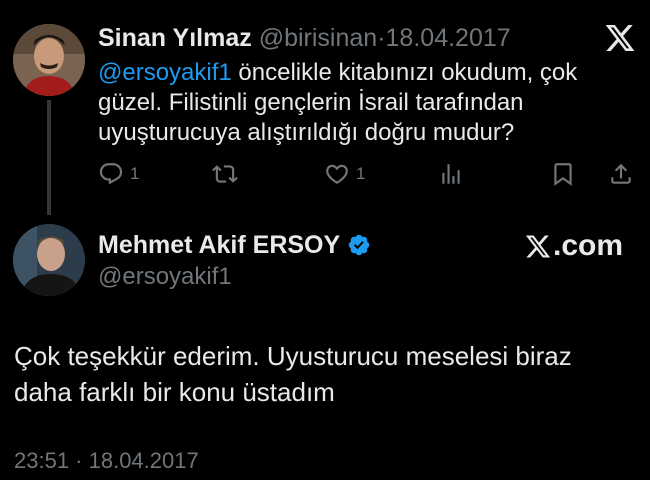  I want to click on share-icon, so click(621, 173).